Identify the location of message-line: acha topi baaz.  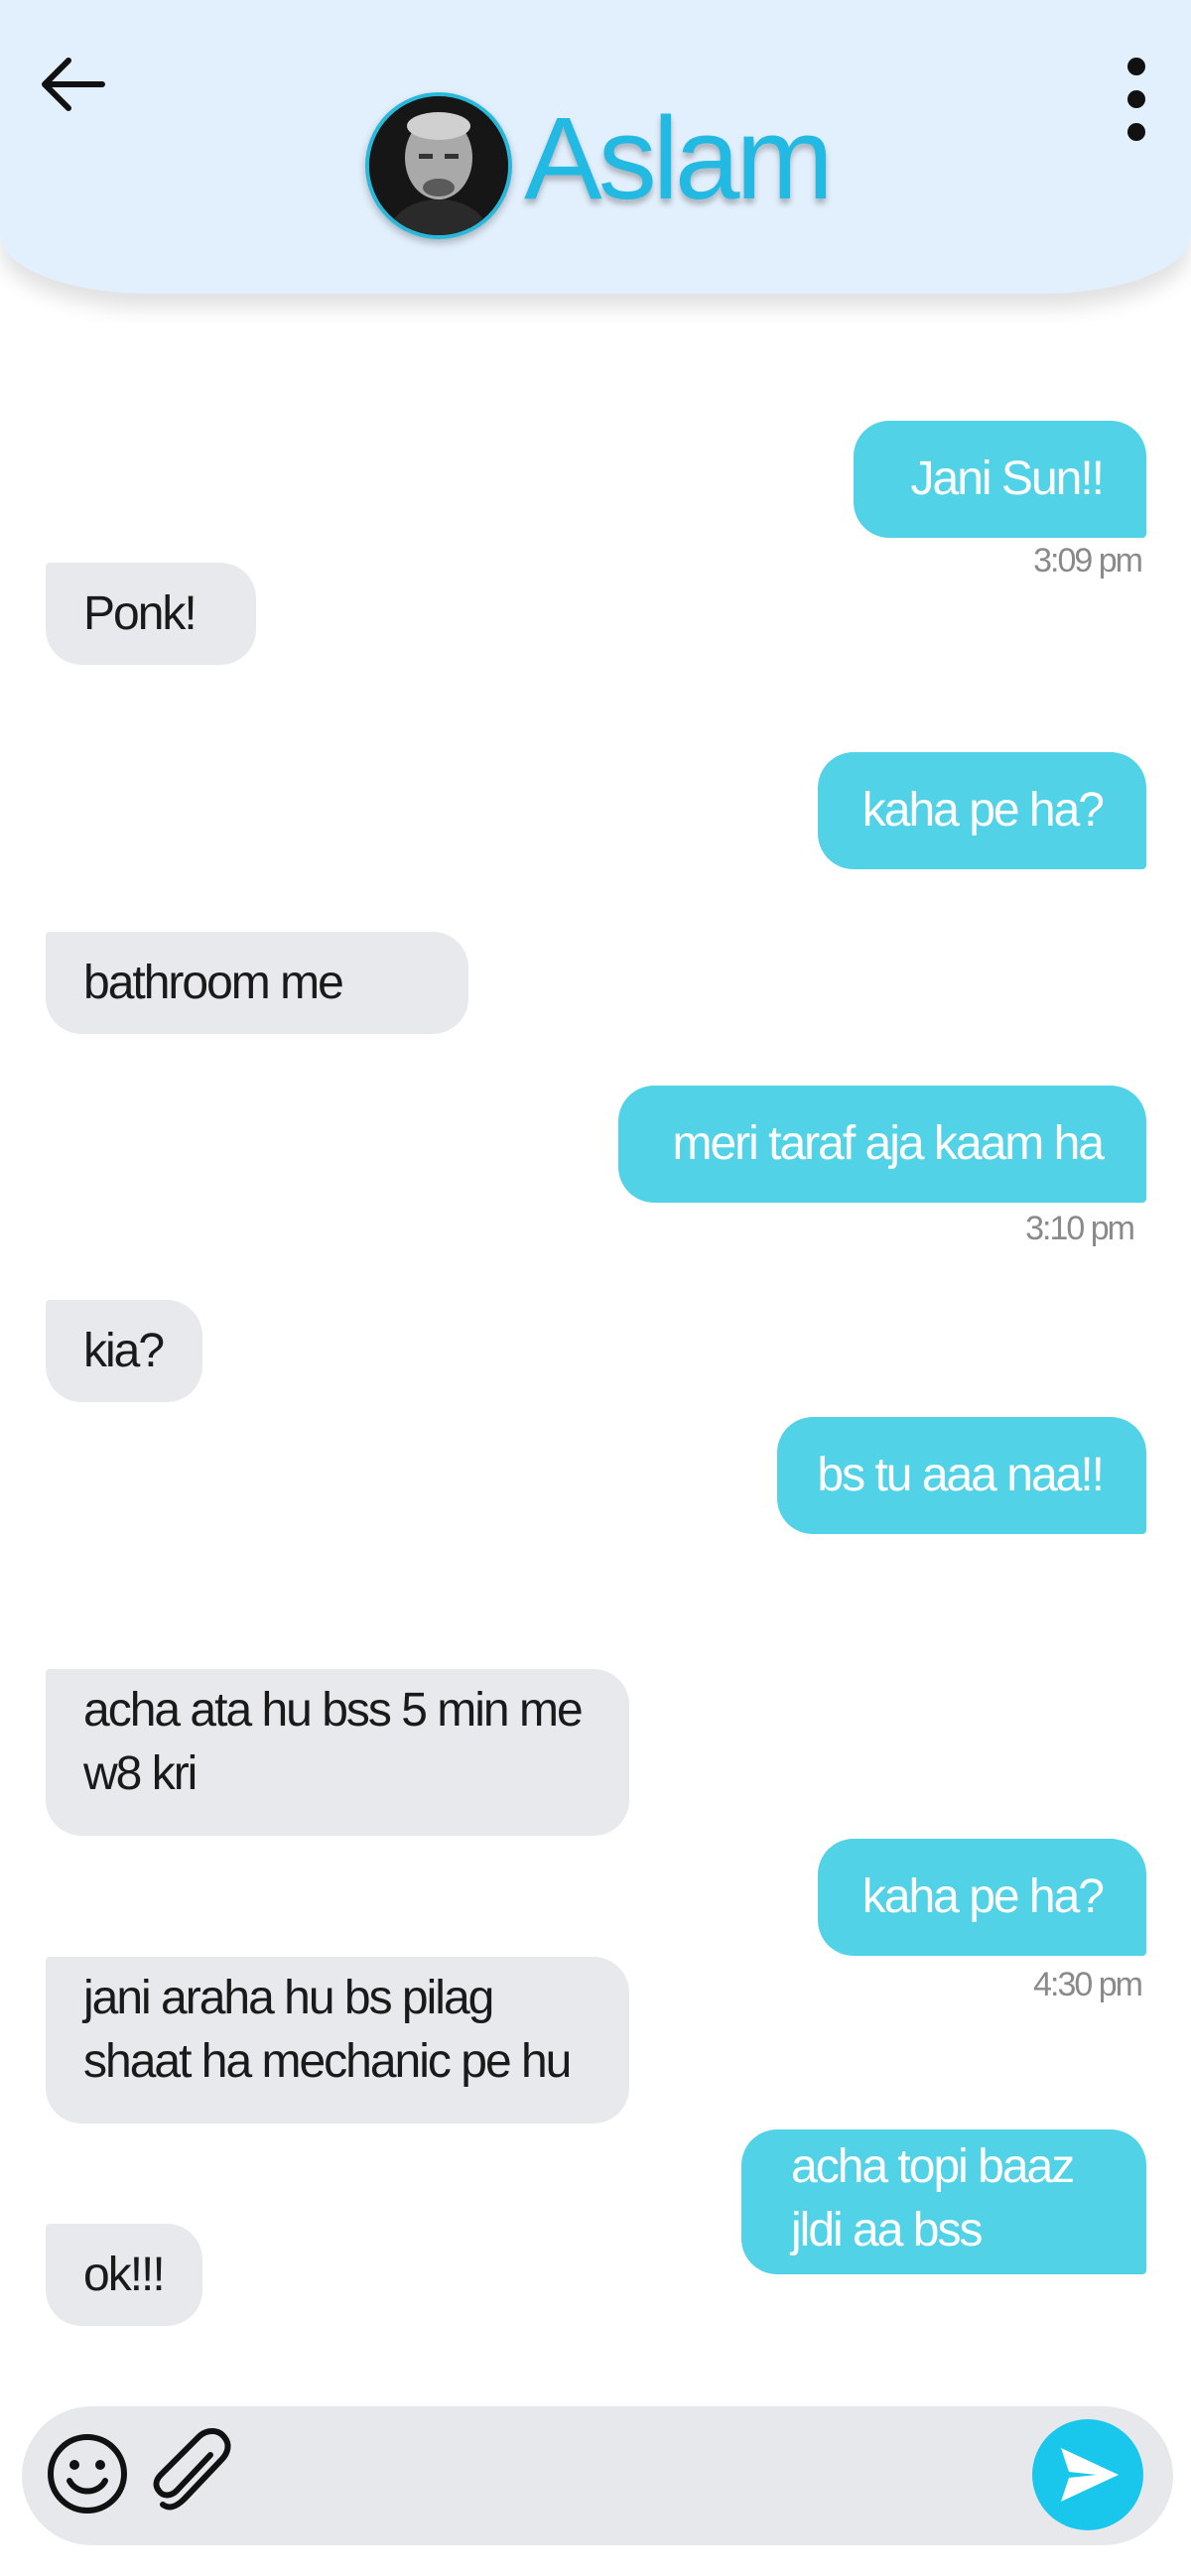
(933, 2167).